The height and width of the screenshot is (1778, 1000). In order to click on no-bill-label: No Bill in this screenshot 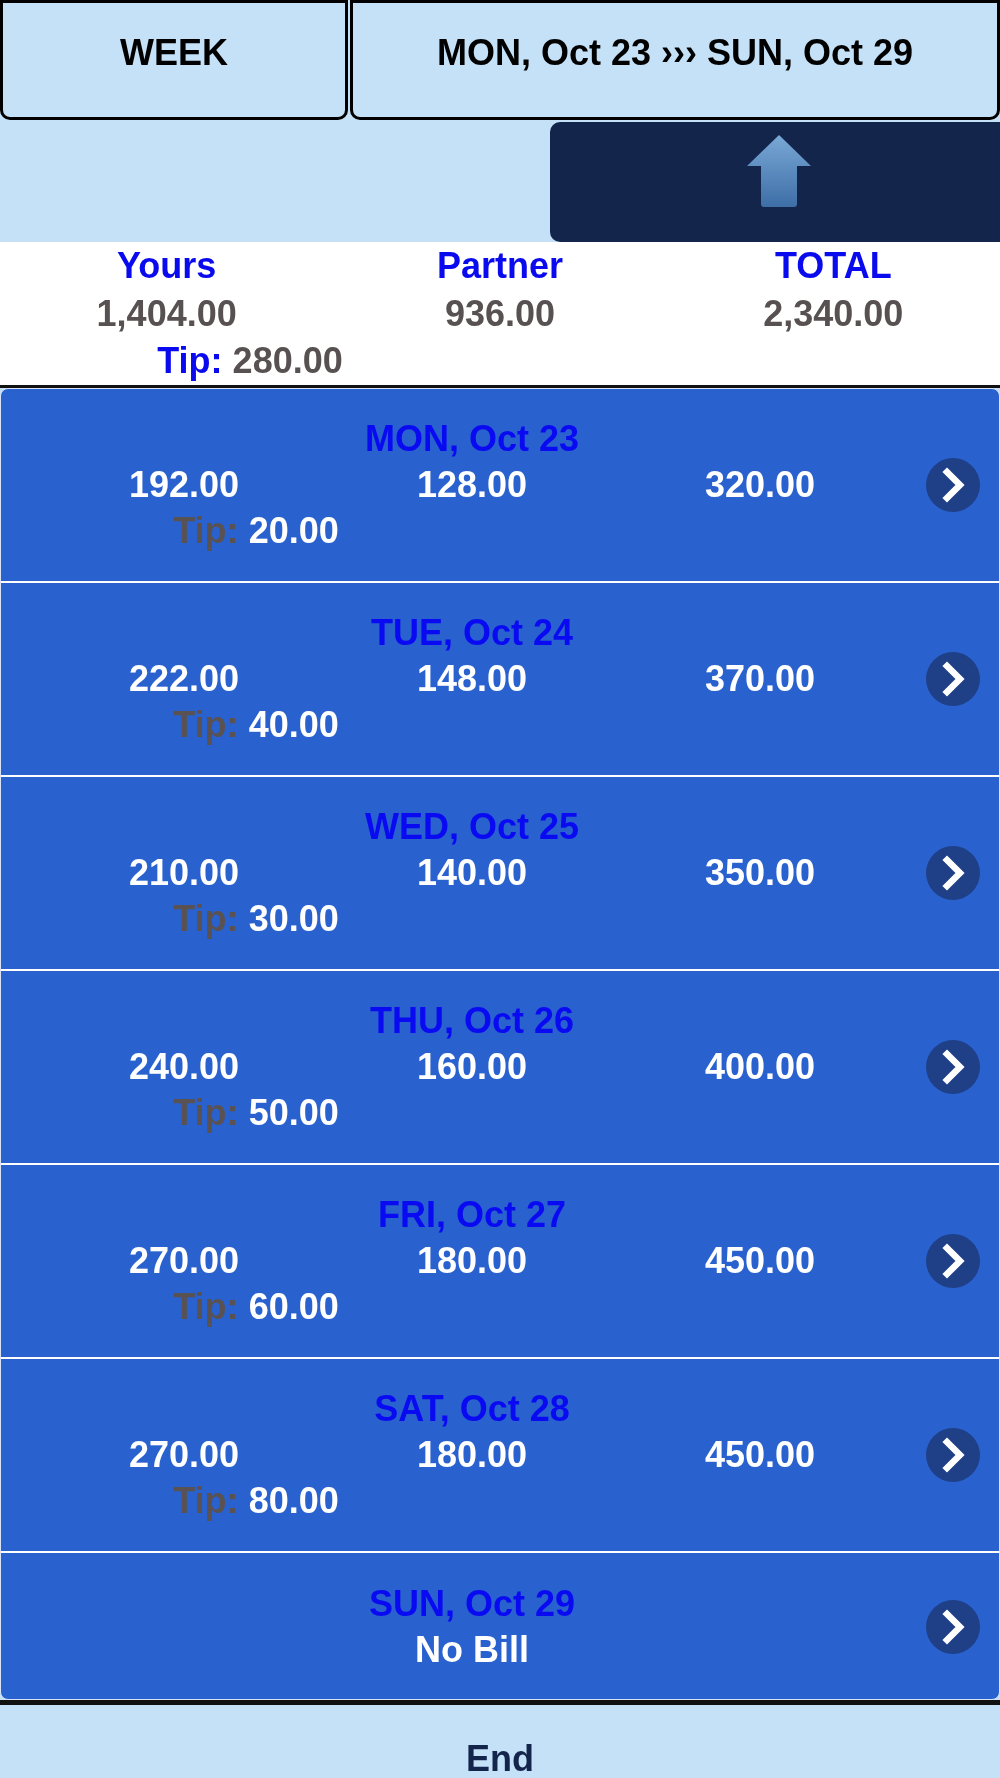, I will do `click(472, 1649)`.